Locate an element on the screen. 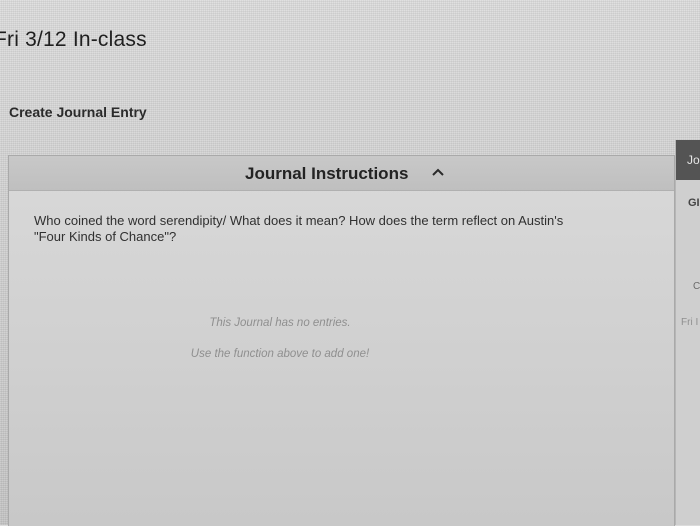 The image size is (700, 526). sidebar-header: Jo is located at coordinates (688, 160).